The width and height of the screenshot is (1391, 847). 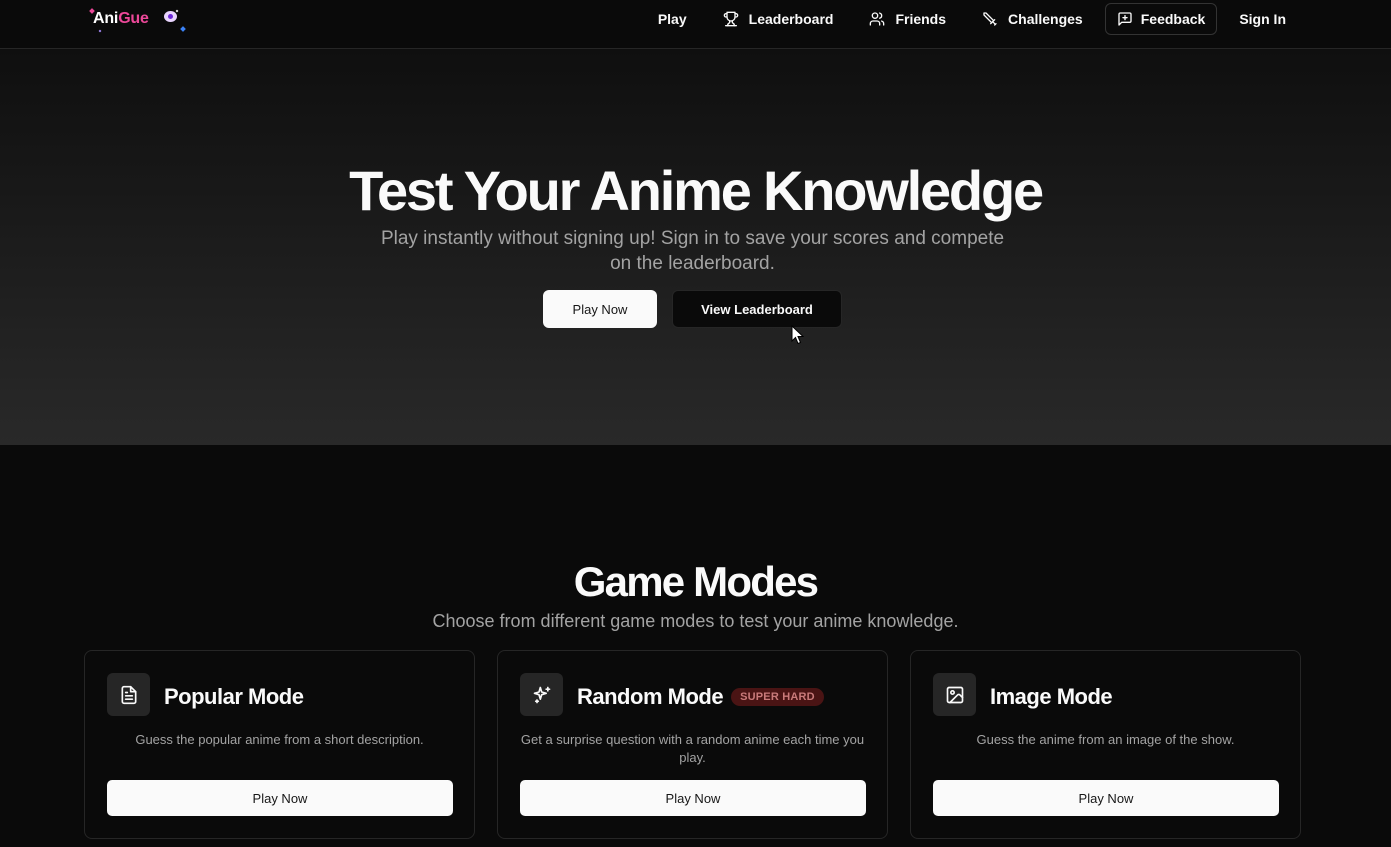 I want to click on trophy-icon, so click(x=730, y=18).